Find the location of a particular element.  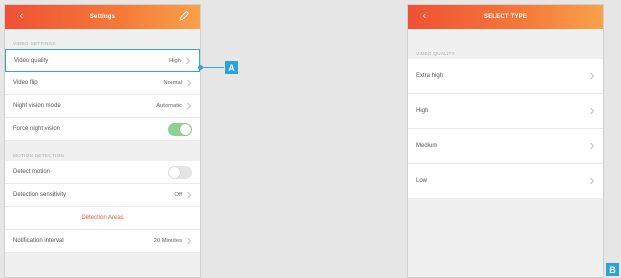

force-night-vision-row: Force night vision is located at coordinates (102, 129).